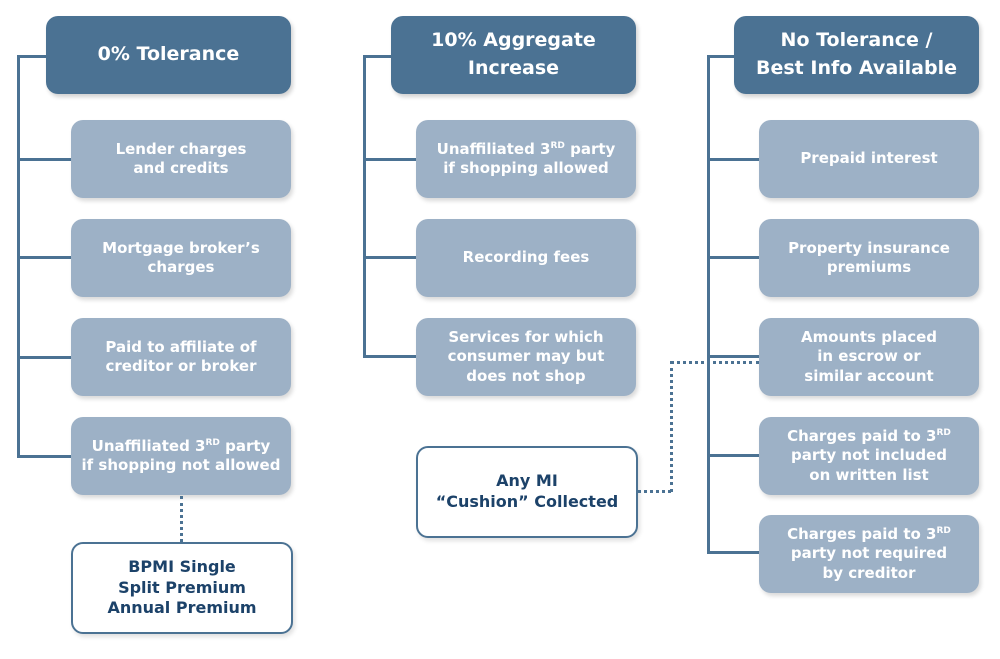  I want to click on header-label: 0% Tolerance, so click(168, 54).